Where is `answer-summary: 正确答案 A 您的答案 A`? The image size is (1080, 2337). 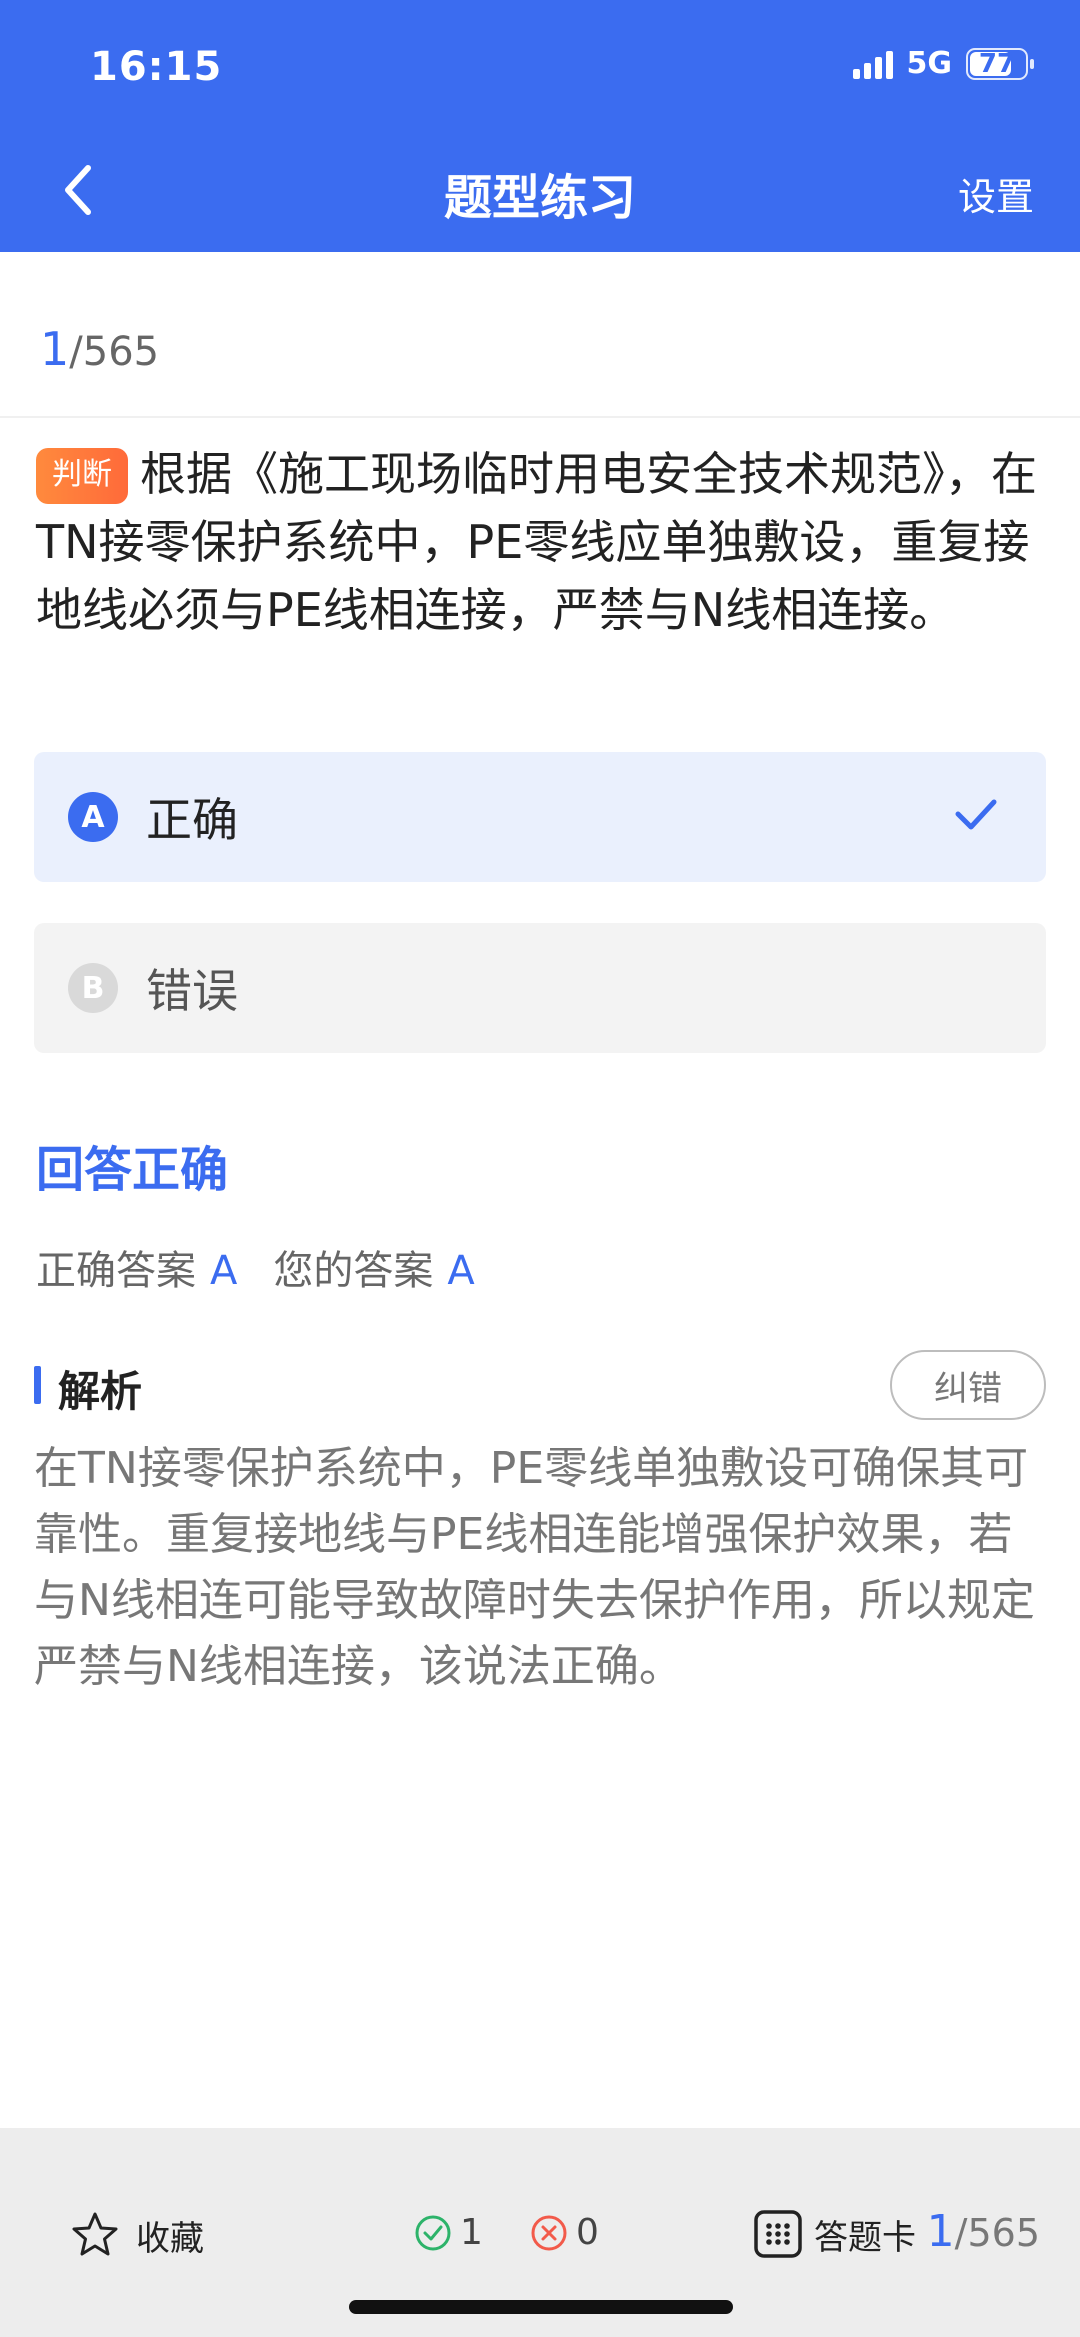 answer-summary: 正确答案 A 您的答案 A is located at coordinates (273, 1267).